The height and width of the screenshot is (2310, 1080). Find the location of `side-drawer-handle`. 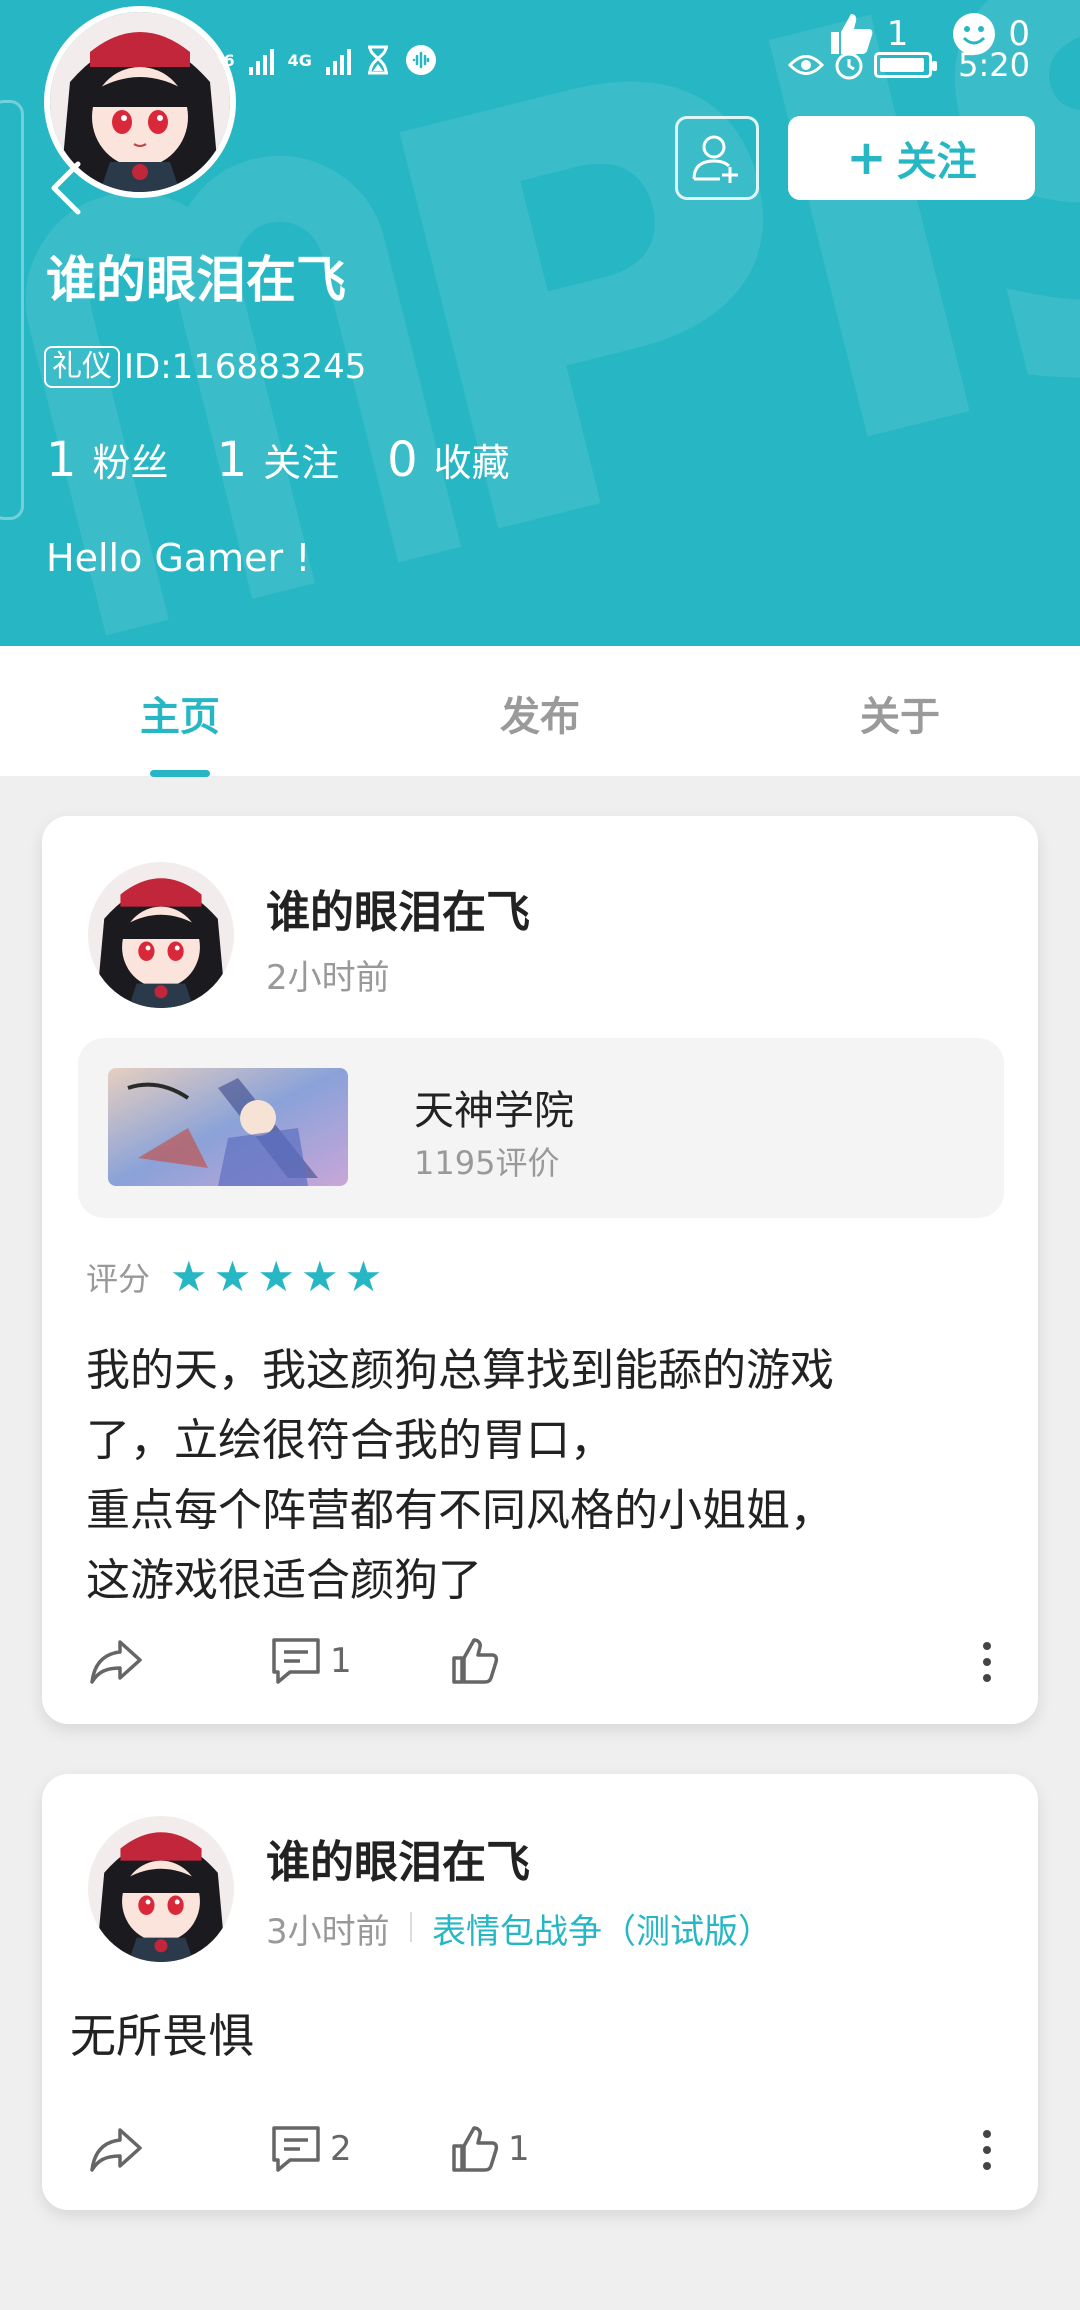

side-drawer-handle is located at coordinates (12, 310).